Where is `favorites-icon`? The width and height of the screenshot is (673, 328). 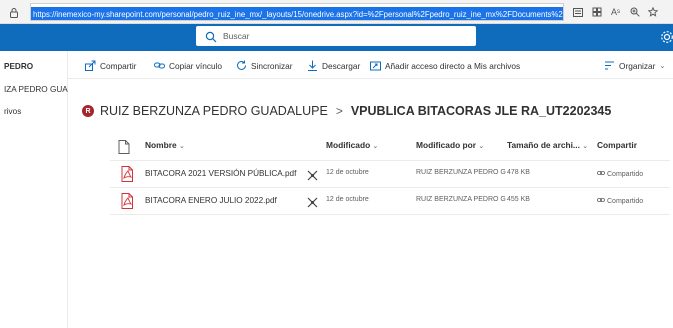
favorites-icon is located at coordinates (653, 12).